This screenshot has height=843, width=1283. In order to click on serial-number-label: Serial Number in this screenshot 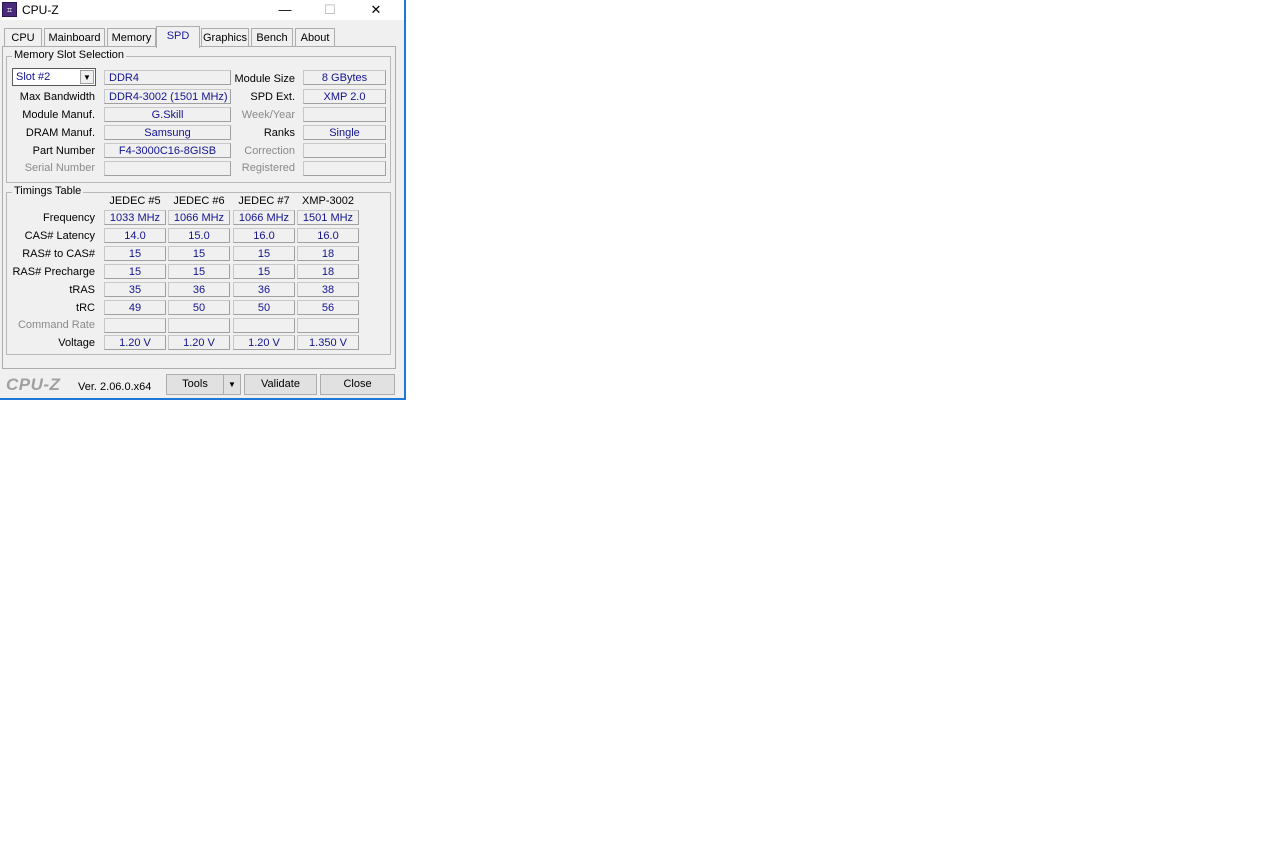, I will do `click(59, 168)`.